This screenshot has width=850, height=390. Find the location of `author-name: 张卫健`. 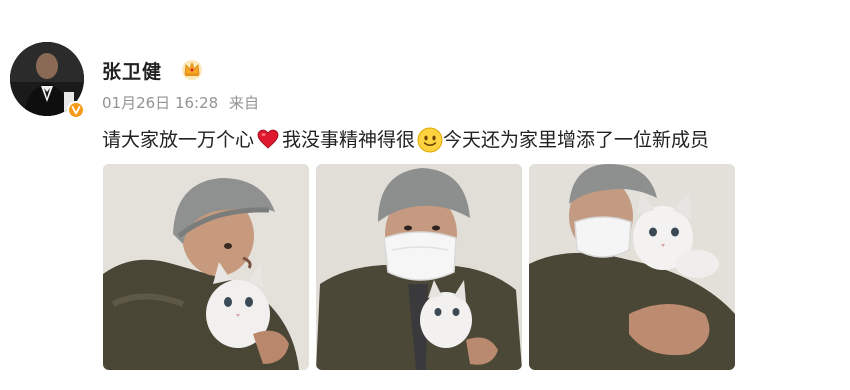

author-name: 张卫健 is located at coordinates (132, 70).